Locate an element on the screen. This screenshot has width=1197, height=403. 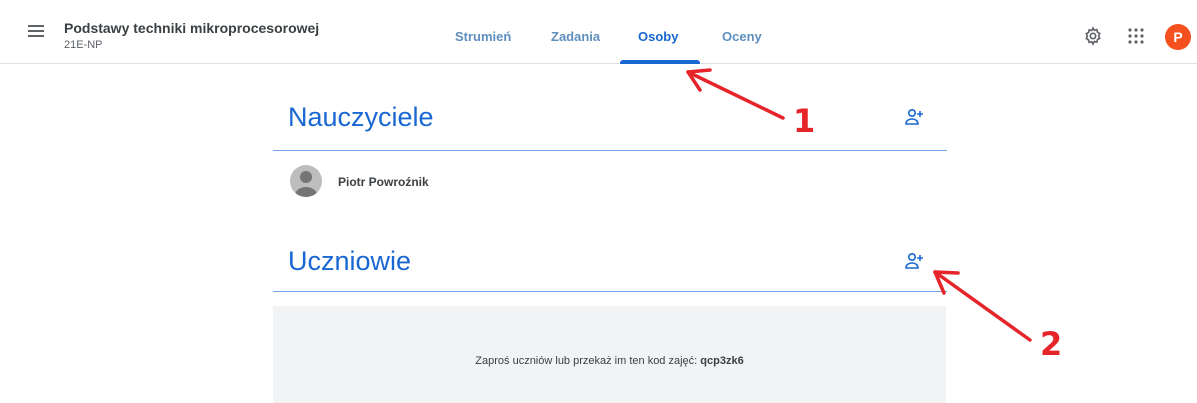
teacher-name: Piotr Powroźnik is located at coordinates (383, 182).